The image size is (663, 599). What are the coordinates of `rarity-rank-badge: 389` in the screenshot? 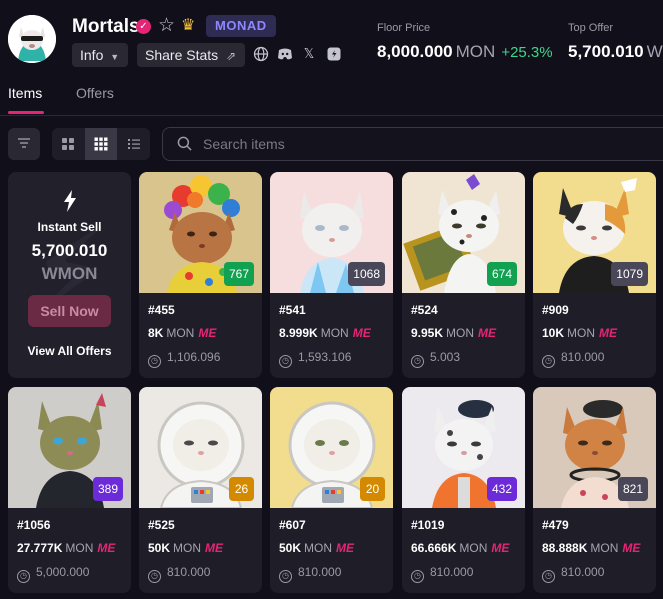 It's located at (107, 489).